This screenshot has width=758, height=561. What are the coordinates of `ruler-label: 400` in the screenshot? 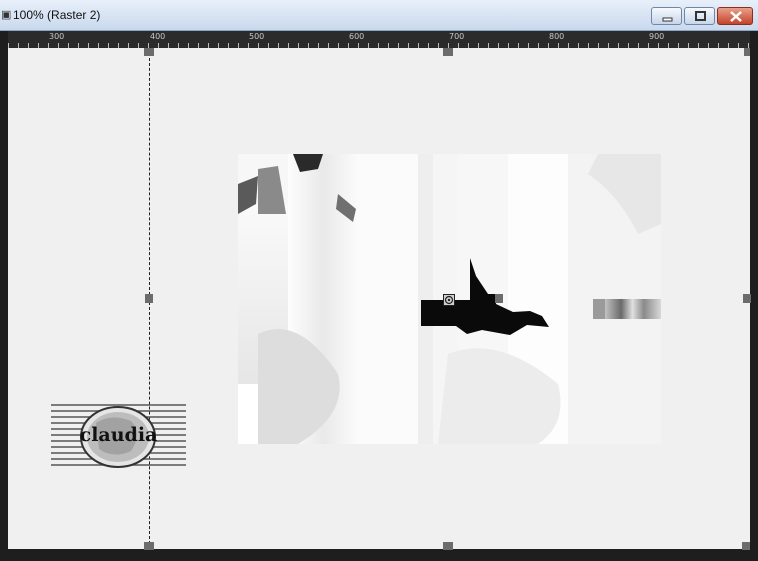 It's located at (158, 36).